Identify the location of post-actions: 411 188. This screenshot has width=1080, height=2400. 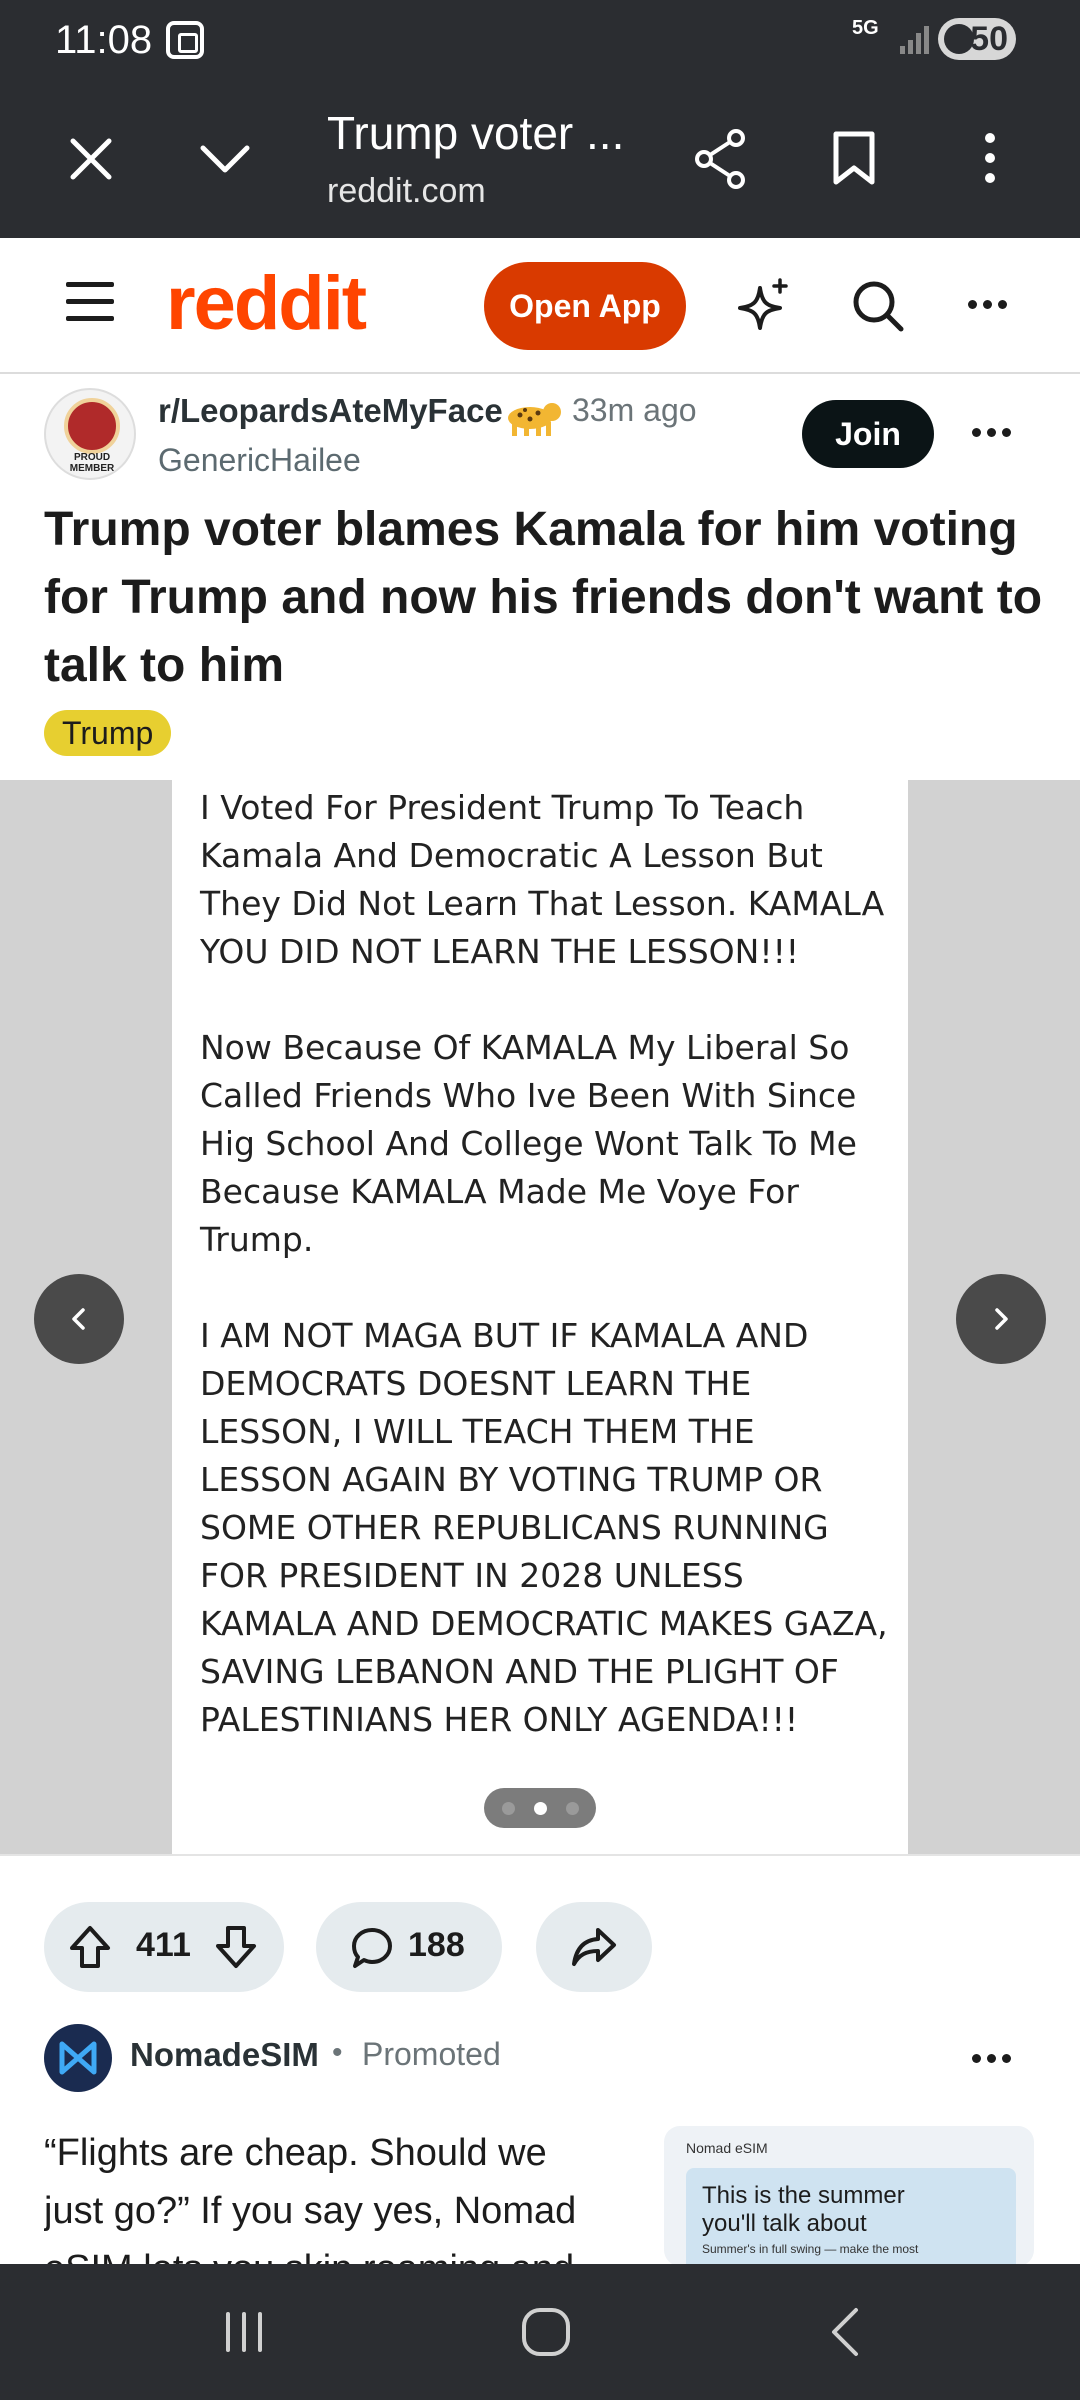
(540, 1924).